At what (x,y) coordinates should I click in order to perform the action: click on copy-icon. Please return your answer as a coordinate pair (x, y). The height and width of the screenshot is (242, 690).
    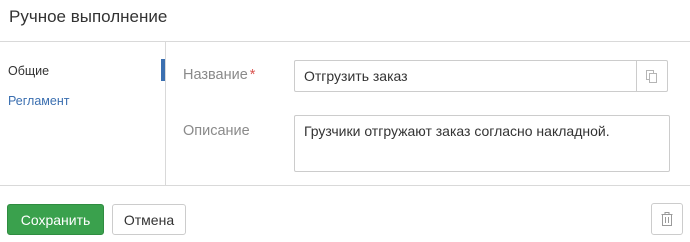
    Looking at the image, I should click on (651, 76).